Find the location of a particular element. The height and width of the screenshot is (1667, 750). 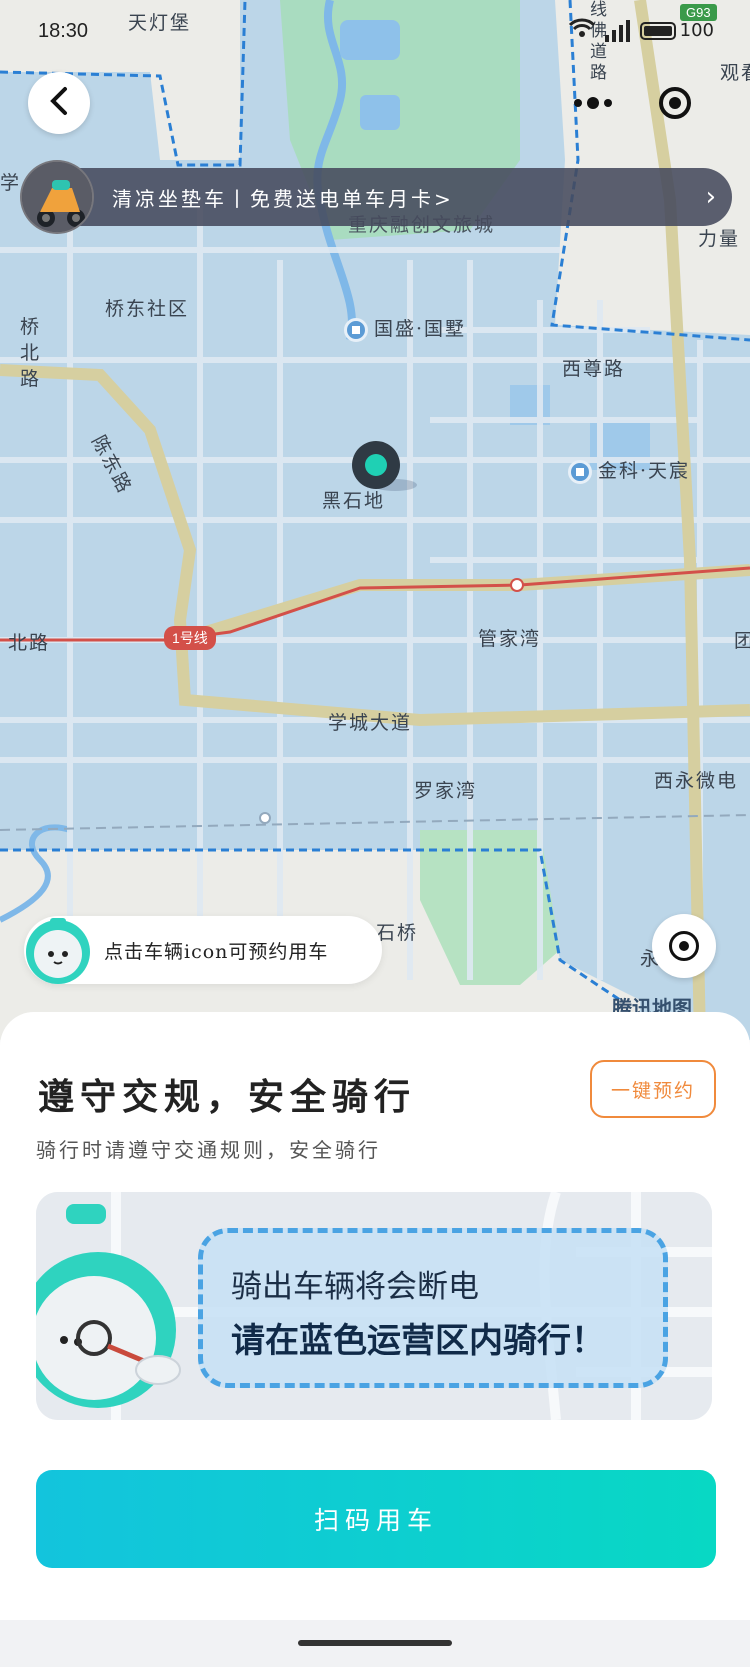

poi-label: 国盛·国墅 is located at coordinates (420, 329).